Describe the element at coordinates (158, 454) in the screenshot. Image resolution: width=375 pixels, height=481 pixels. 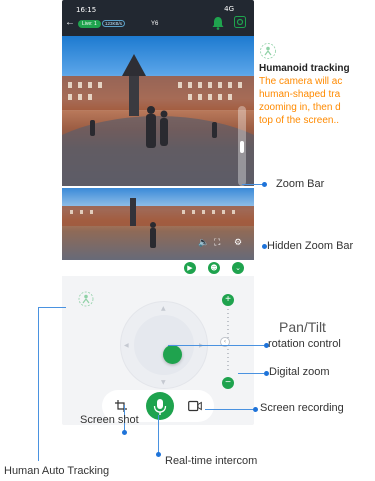
I see `intercom-dot` at that location.